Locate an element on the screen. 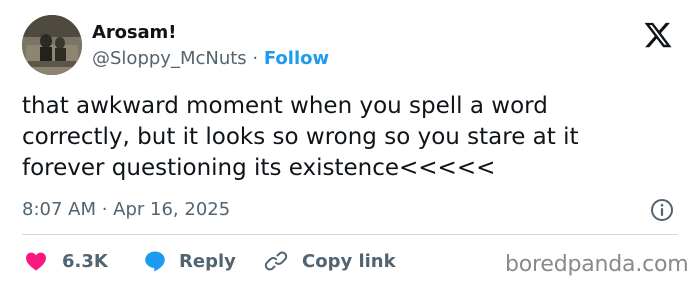  author-handle-row: @Sloppy_McNuts · Follow is located at coordinates (210, 58).